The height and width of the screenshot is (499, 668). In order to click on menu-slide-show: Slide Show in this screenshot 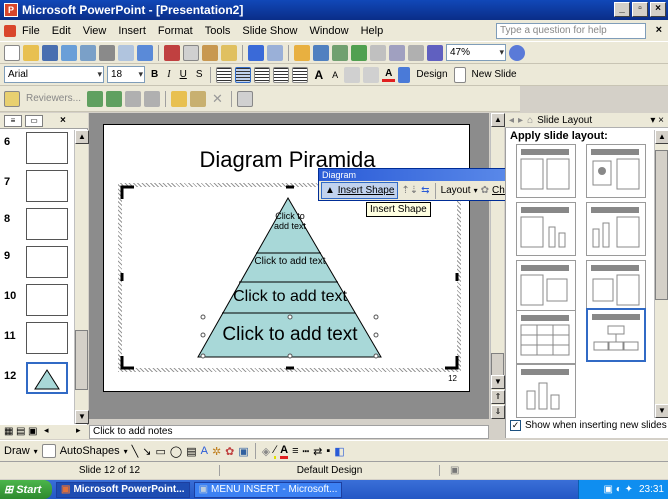, I will do `click(269, 31)`.